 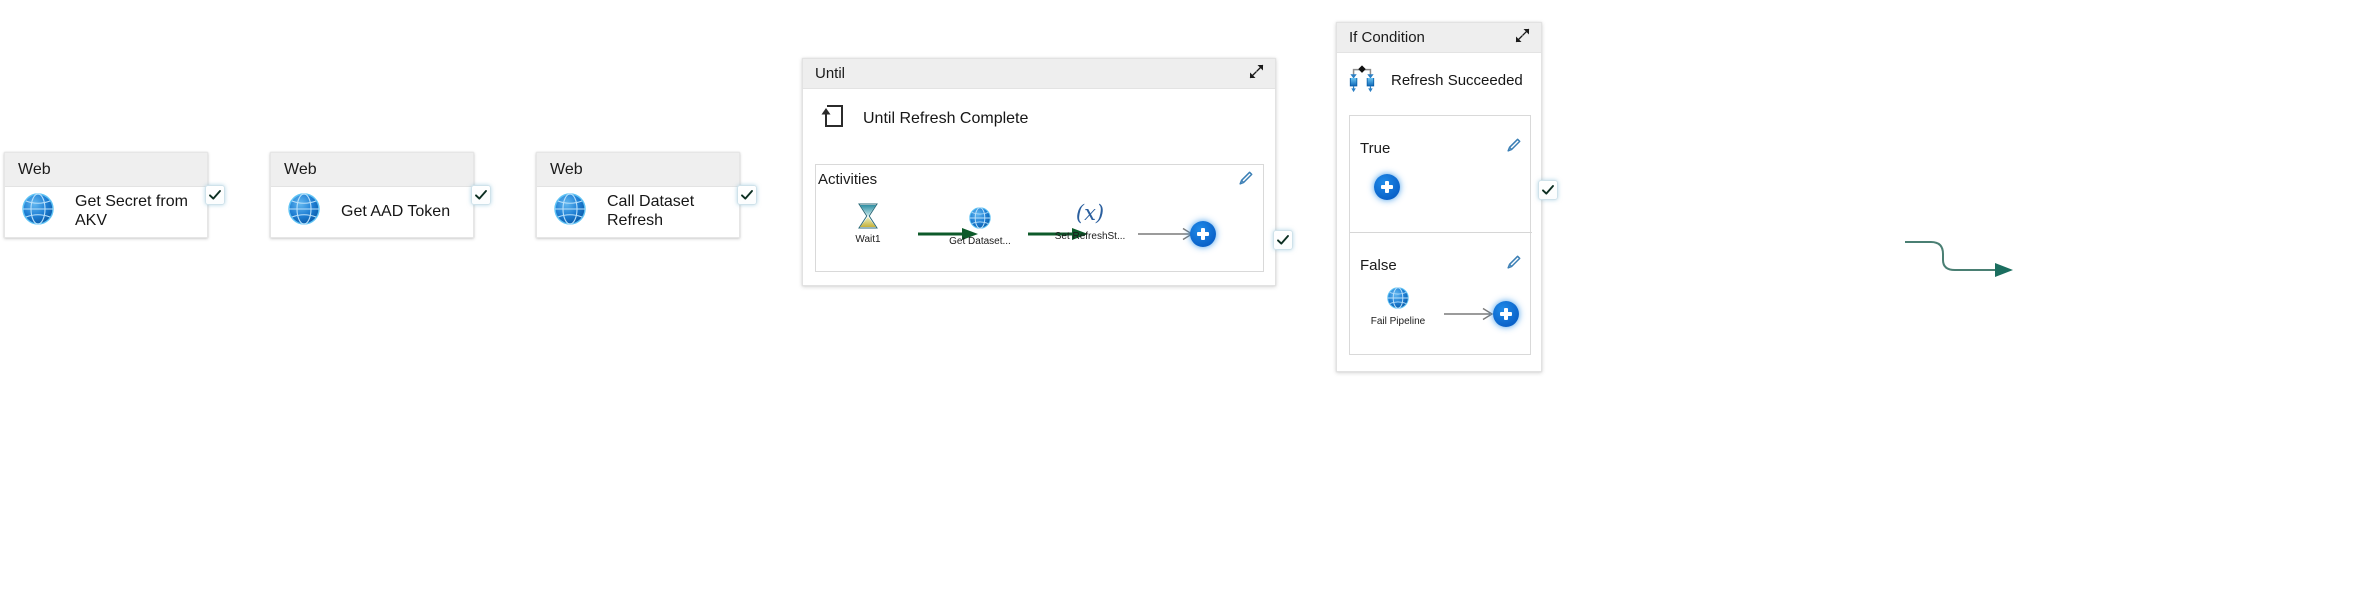 I want to click on inner-activity-wait1: Wait1, so click(x=868, y=223).